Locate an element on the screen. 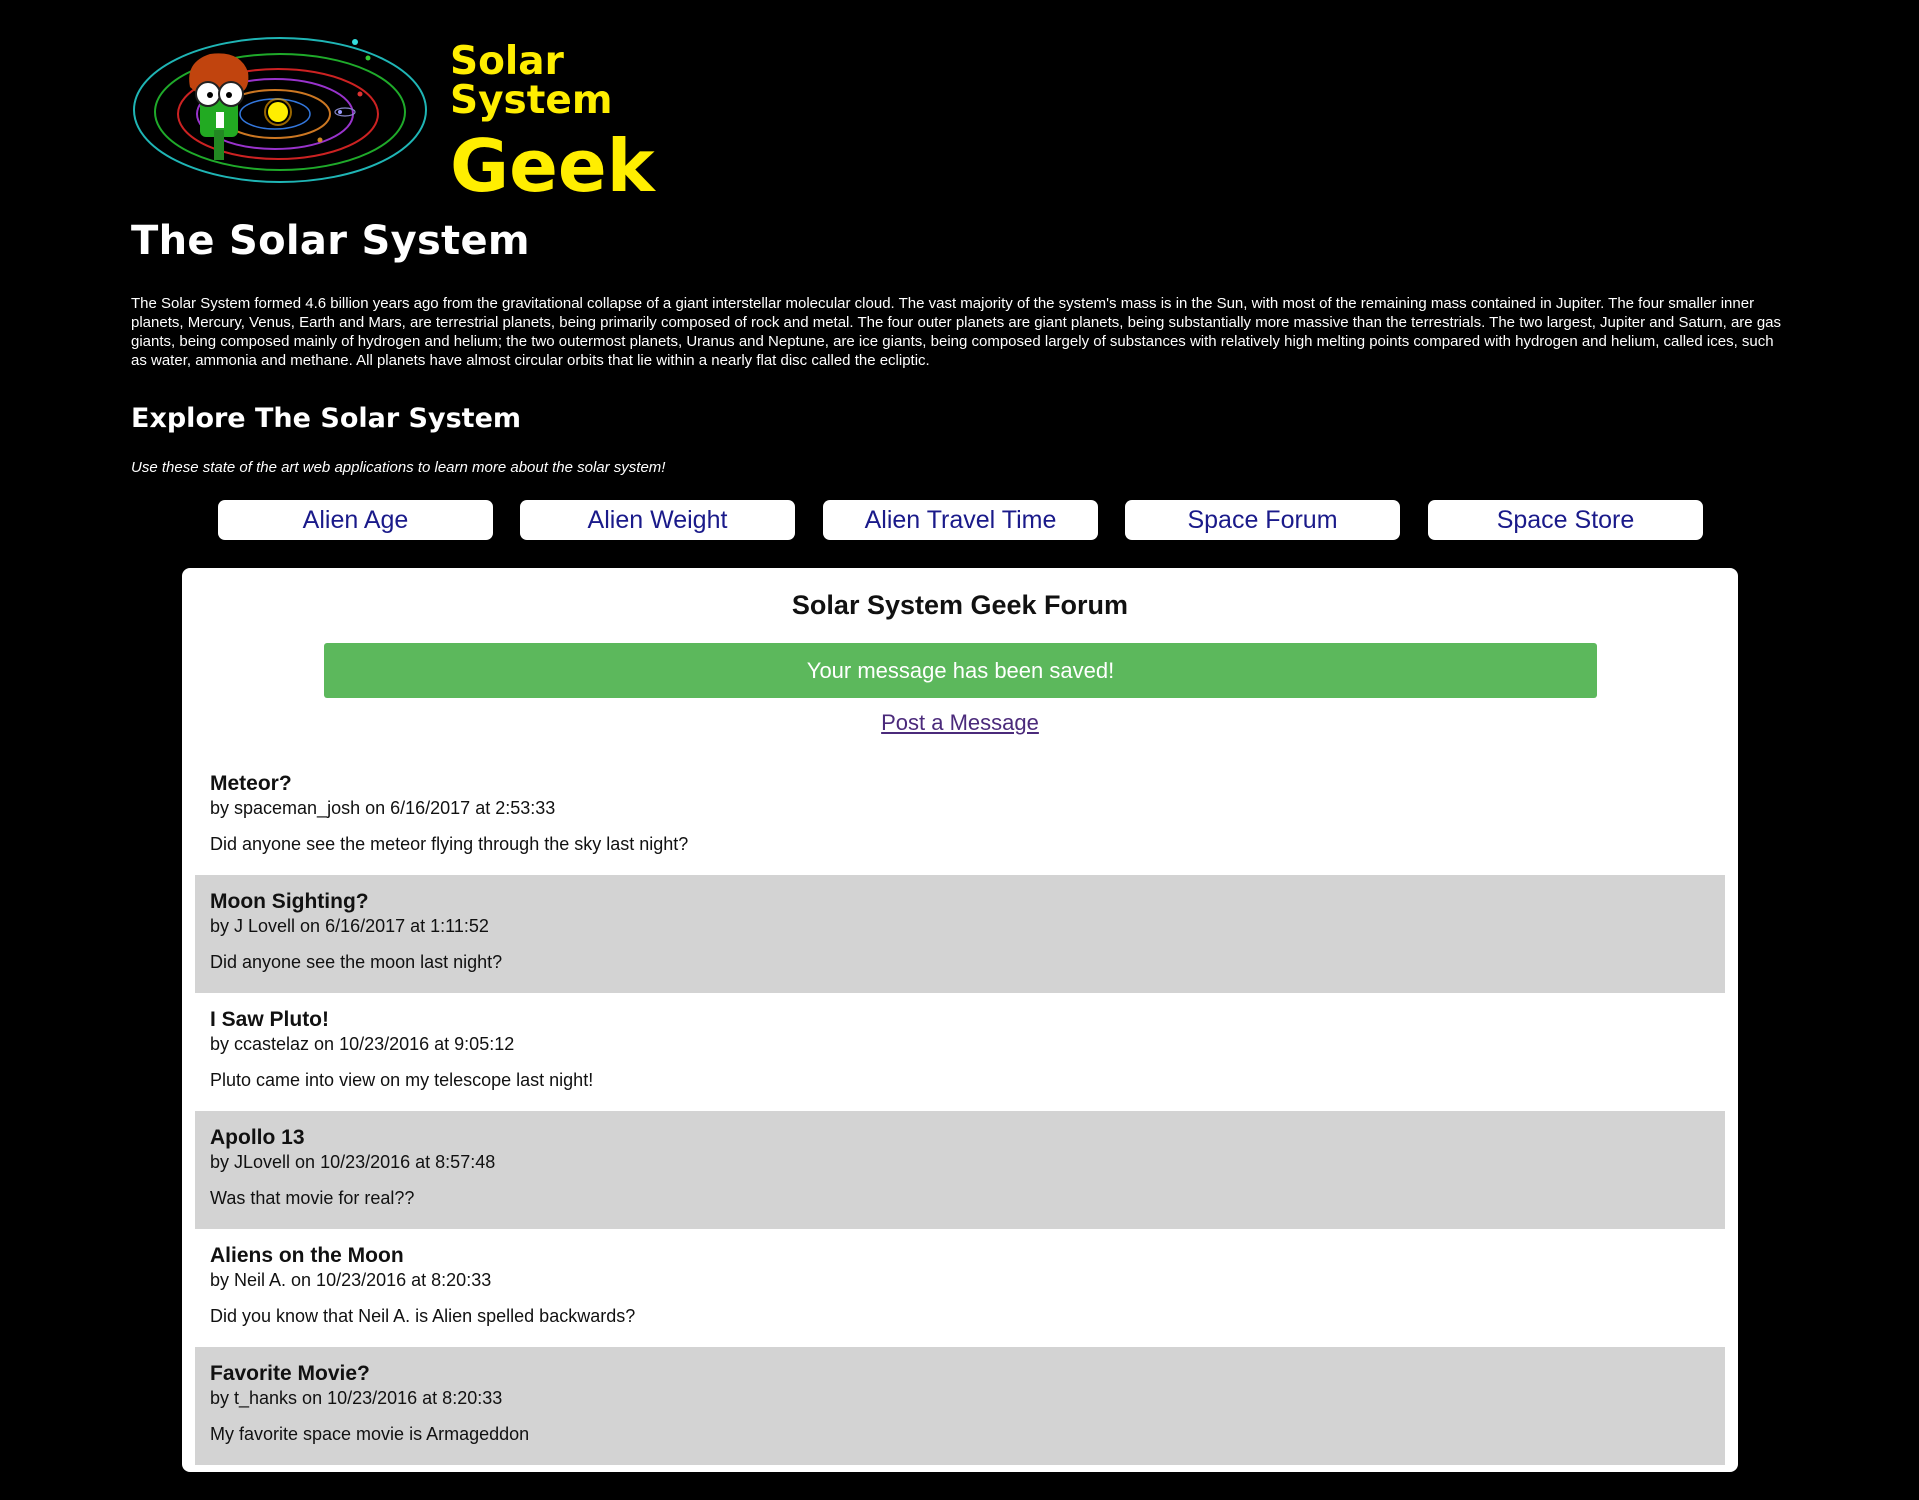 This screenshot has height=1500, width=1919. post-meta: by JLovell on 10/23/2016 at 8:57:48 is located at coordinates (353, 1162).